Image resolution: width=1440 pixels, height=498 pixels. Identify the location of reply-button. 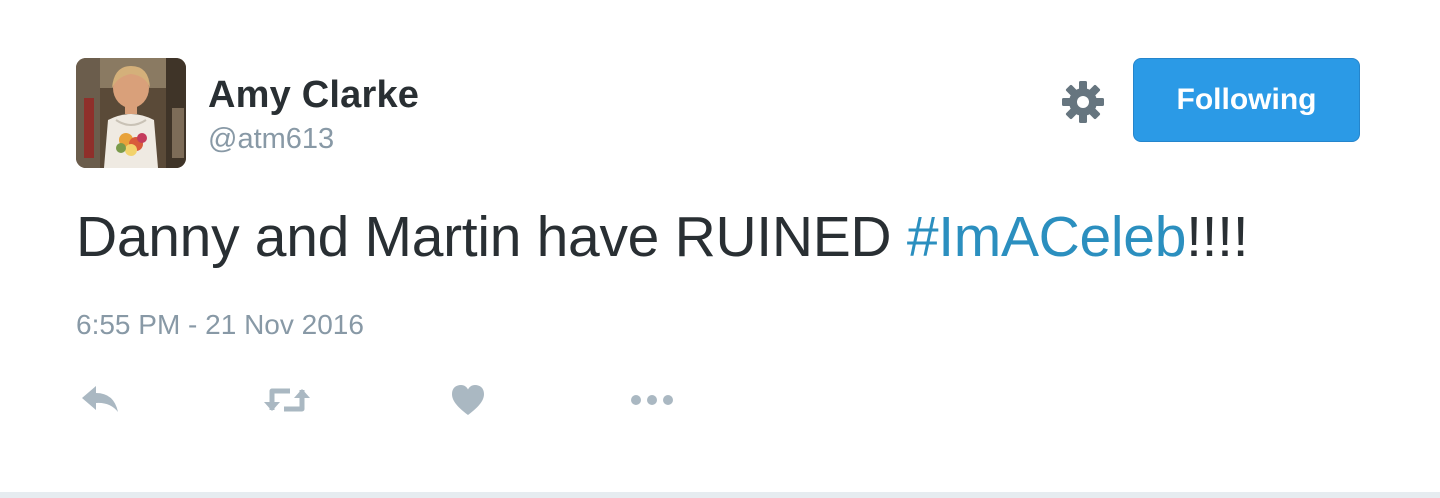
(100, 400).